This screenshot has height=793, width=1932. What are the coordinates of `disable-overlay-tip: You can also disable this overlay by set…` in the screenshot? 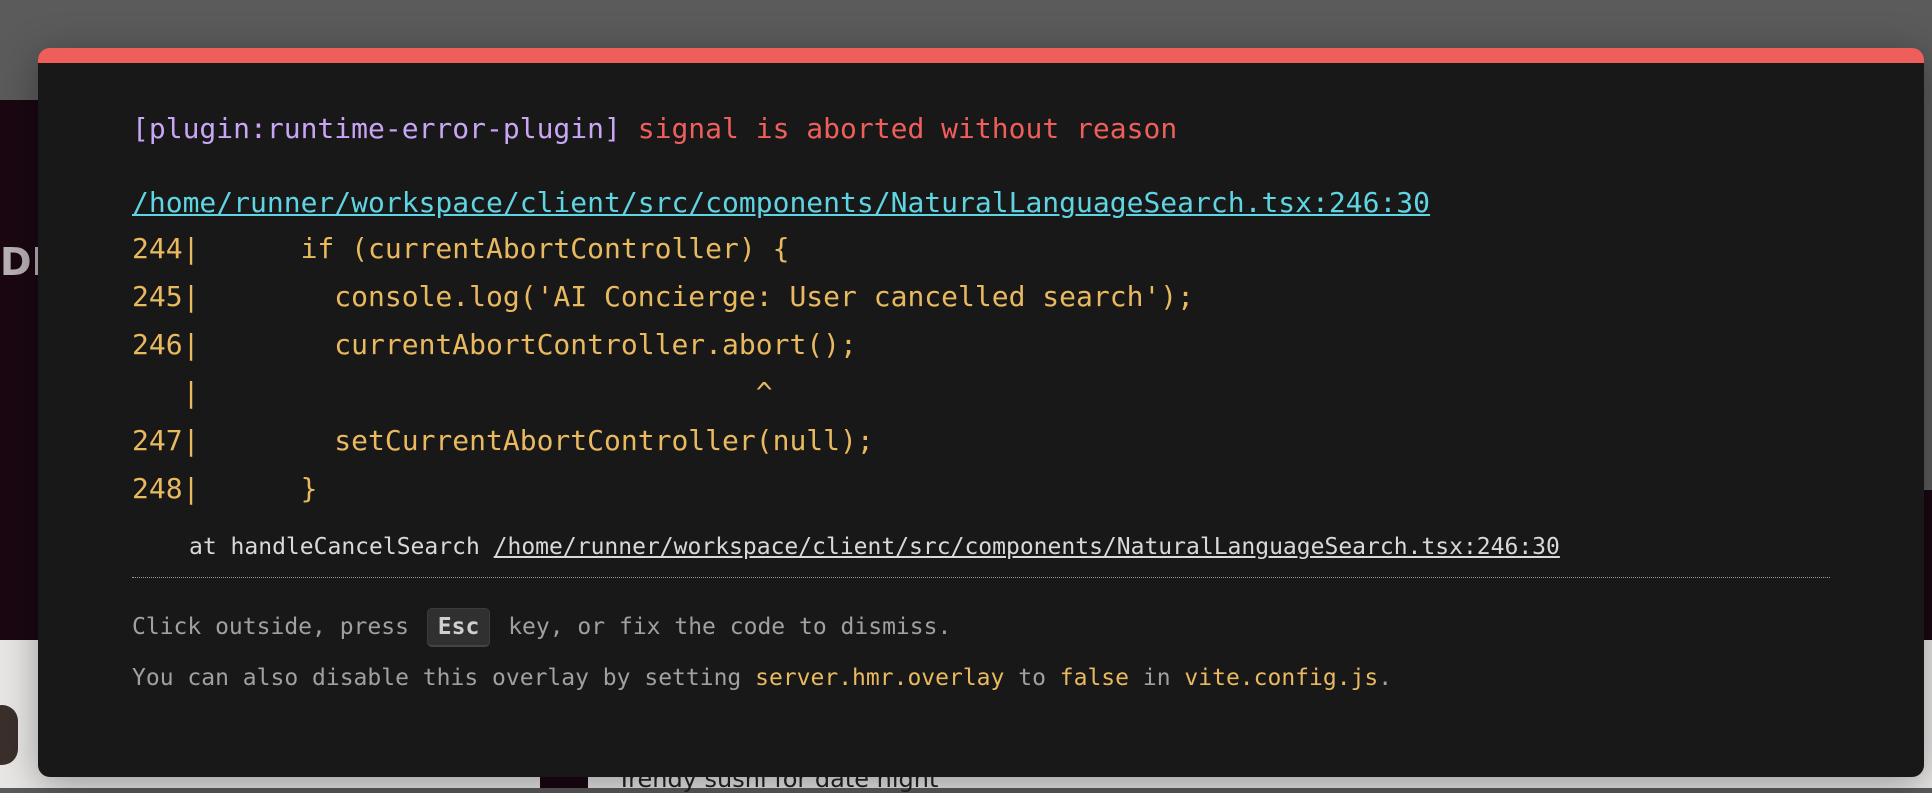 It's located at (981, 678).